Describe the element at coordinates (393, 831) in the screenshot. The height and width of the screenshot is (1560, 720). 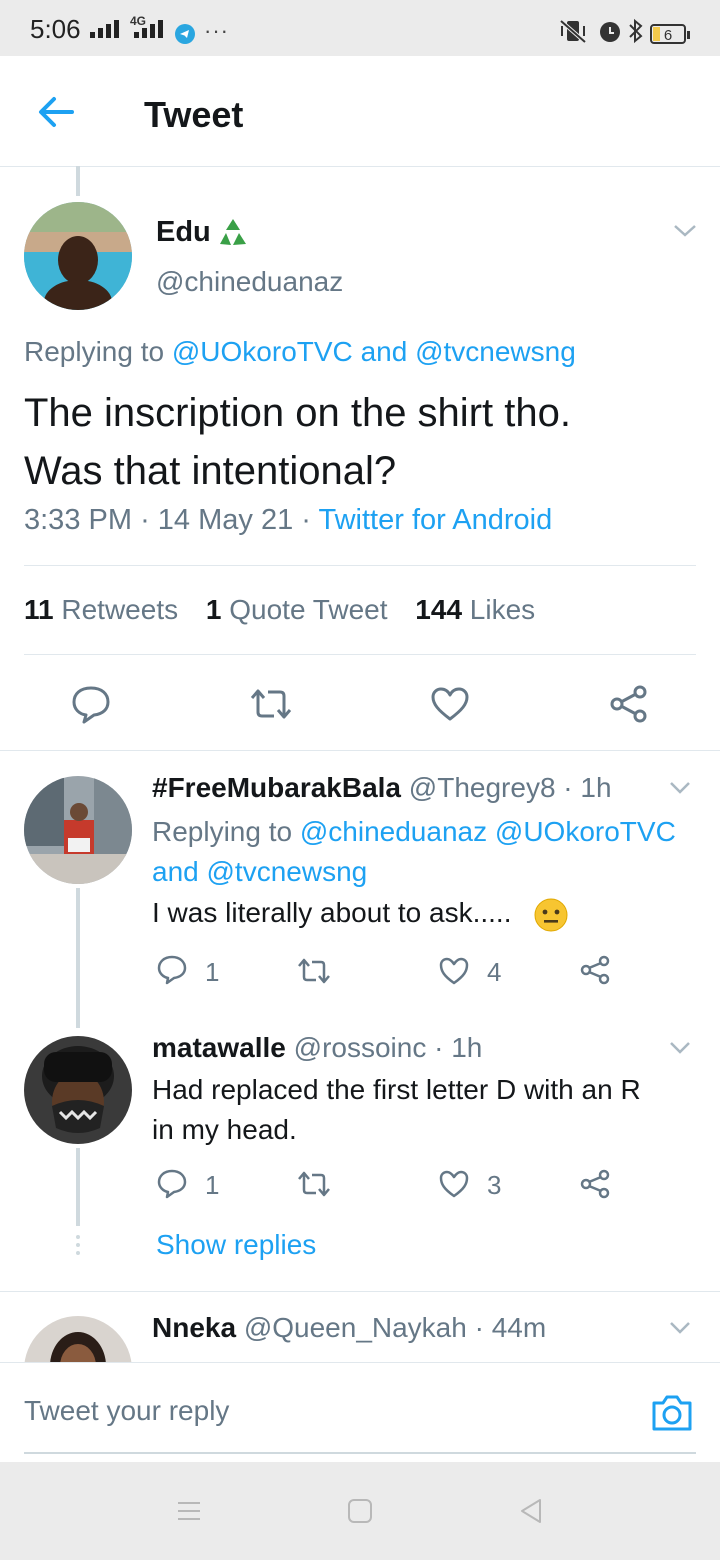
I see `mention-link: @chineduanaz` at that location.